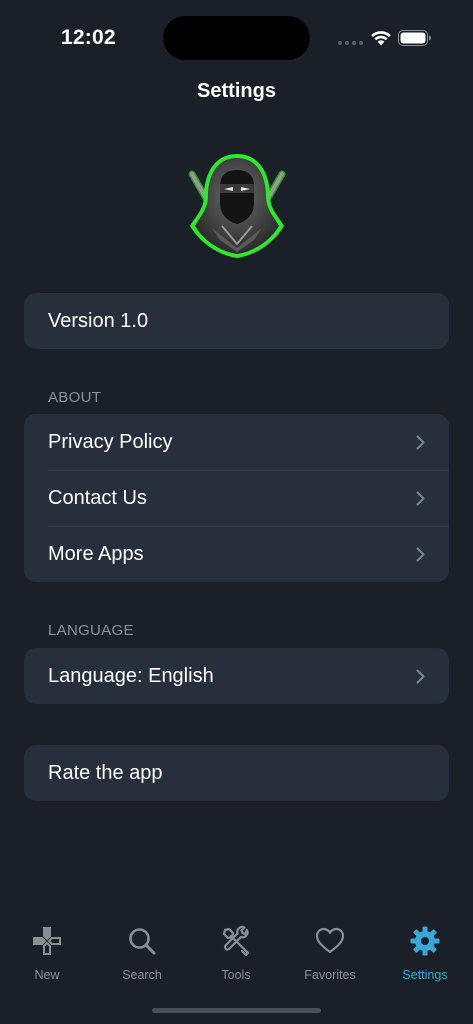 Image resolution: width=473 pixels, height=1024 pixels. I want to click on version-card: Version 1.0, so click(236, 321).